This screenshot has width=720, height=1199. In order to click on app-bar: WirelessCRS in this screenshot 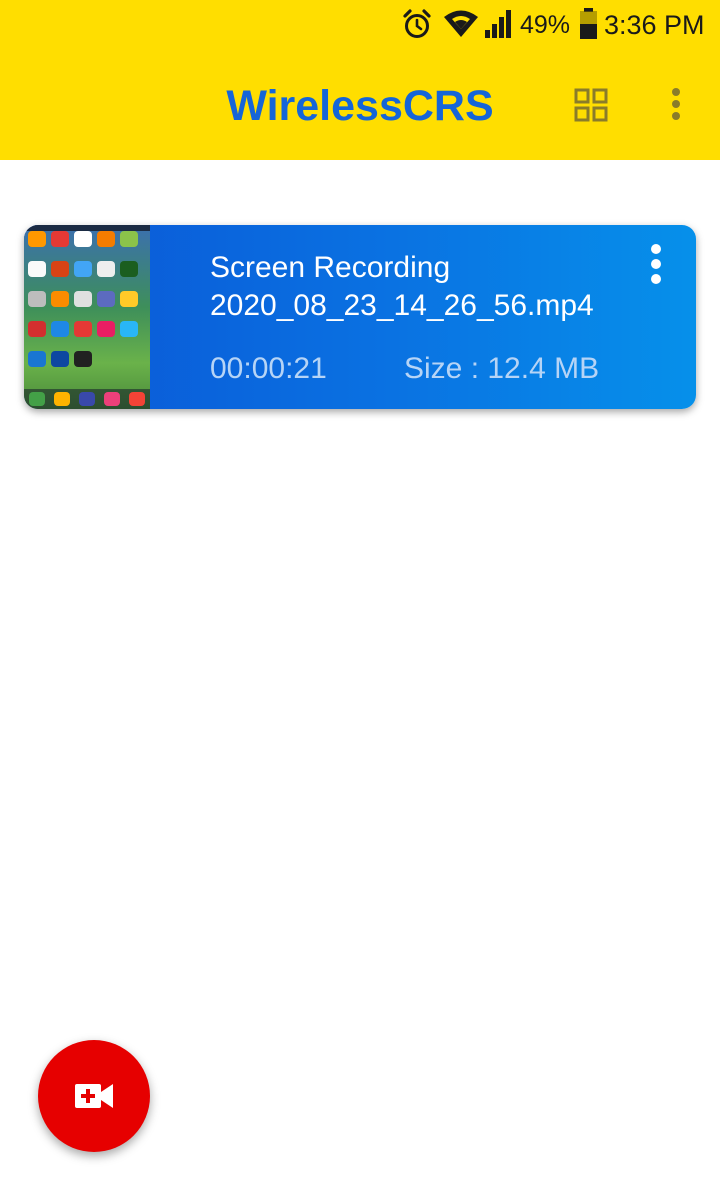, I will do `click(360, 105)`.